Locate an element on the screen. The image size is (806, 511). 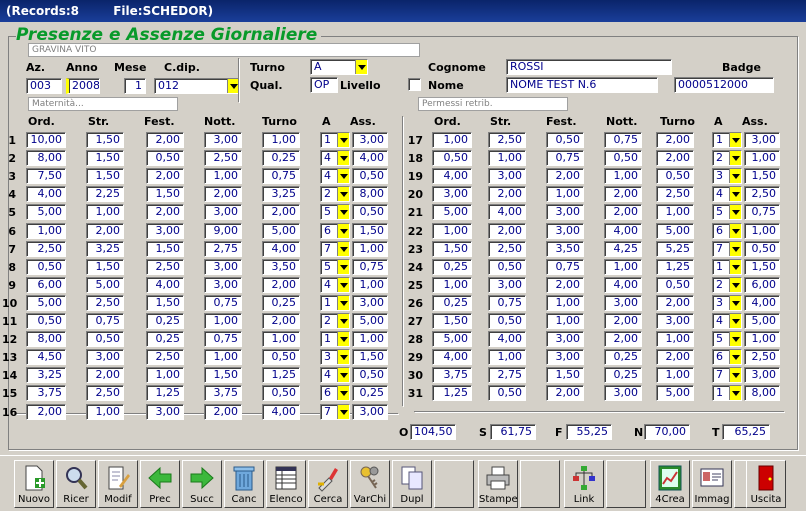
day-turno-field: 3,00 is located at coordinates (675, 321).